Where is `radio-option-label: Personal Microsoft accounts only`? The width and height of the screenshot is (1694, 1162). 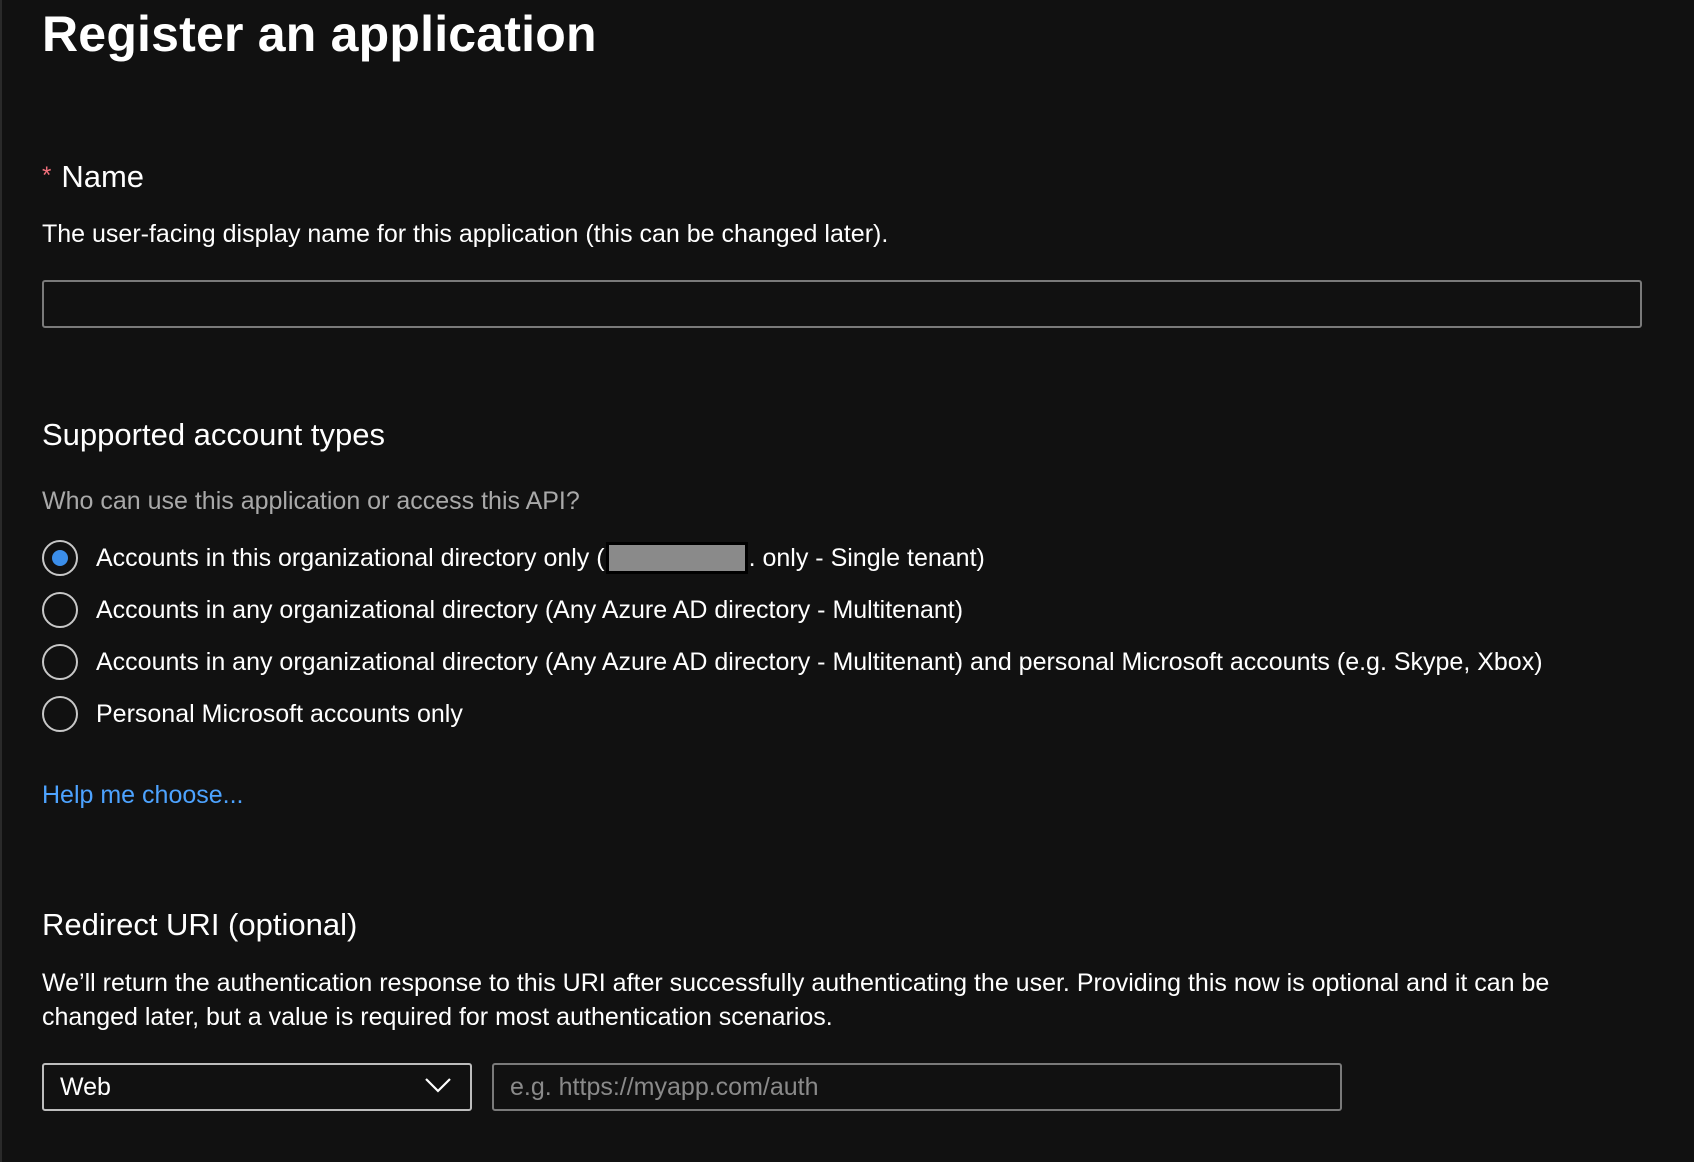 radio-option-label: Personal Microsoft accounts only is located at coordinates (279, 714).